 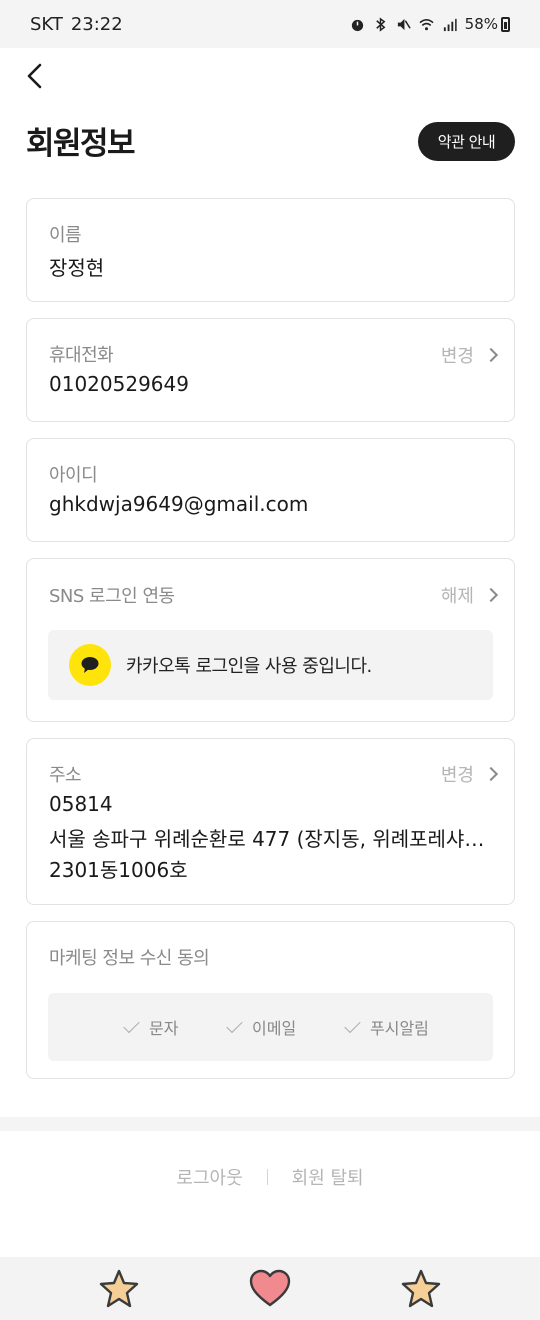 What do you see at coordinates (96, 24) in the screenshot?
I see `clock-text: 23:22` at bounding box center [96, 24].